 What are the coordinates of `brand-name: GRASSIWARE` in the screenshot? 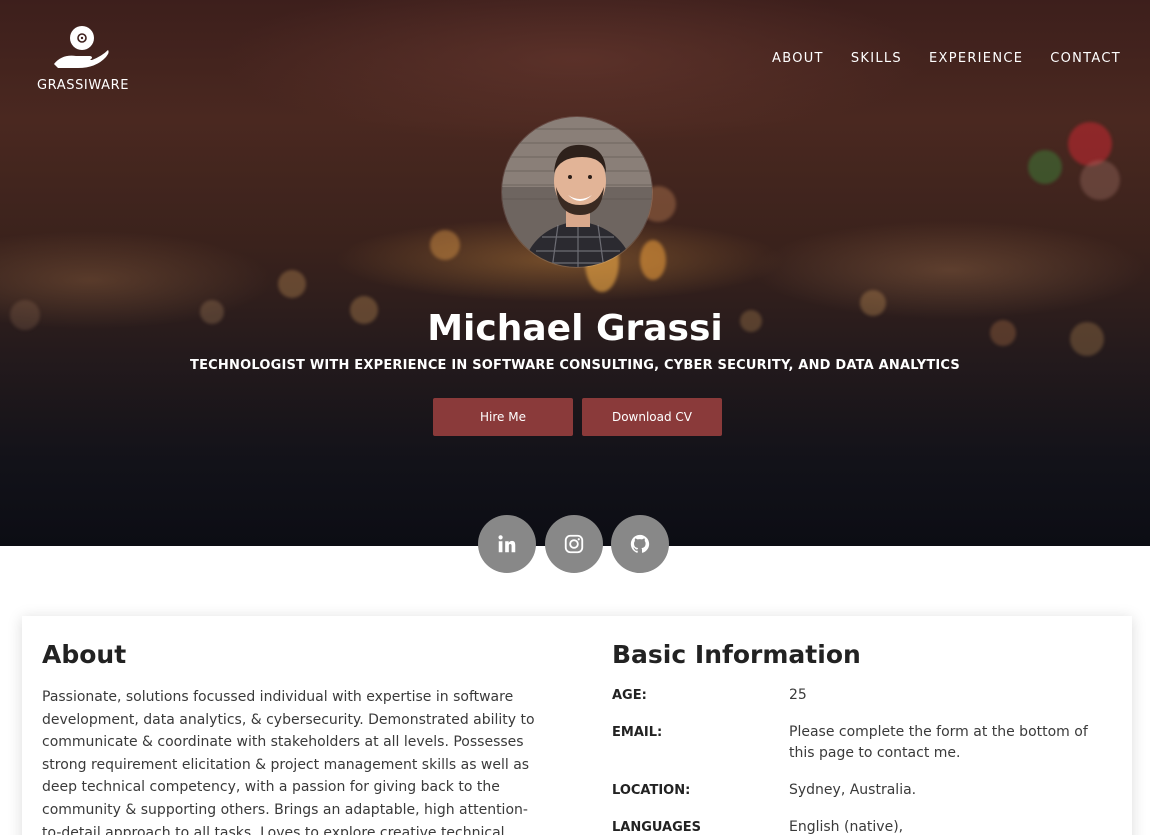 It's located at (83, 85).